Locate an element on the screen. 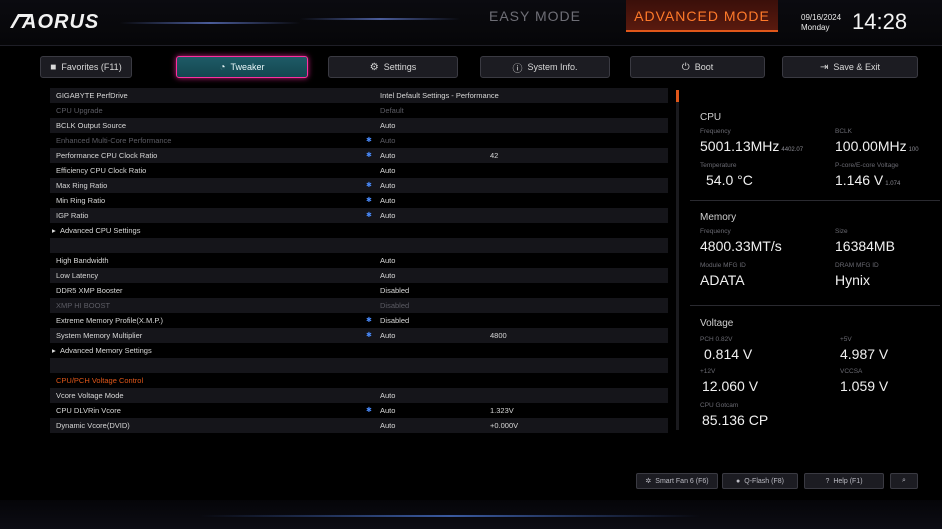  setting-row: BCLK Output Source Auto is located at coordinates (359, 125).